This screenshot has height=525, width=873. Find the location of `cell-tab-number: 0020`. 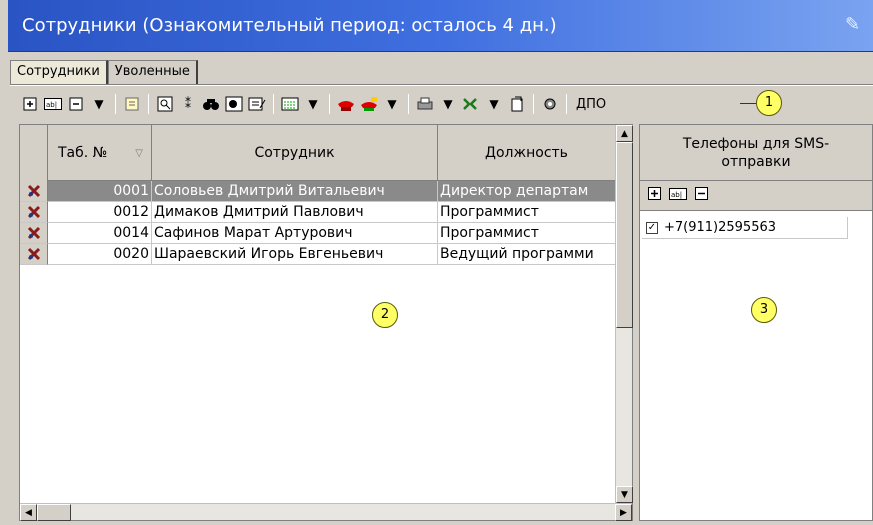

cell-tab-number: 0020 is located at coordinates (100, 254).